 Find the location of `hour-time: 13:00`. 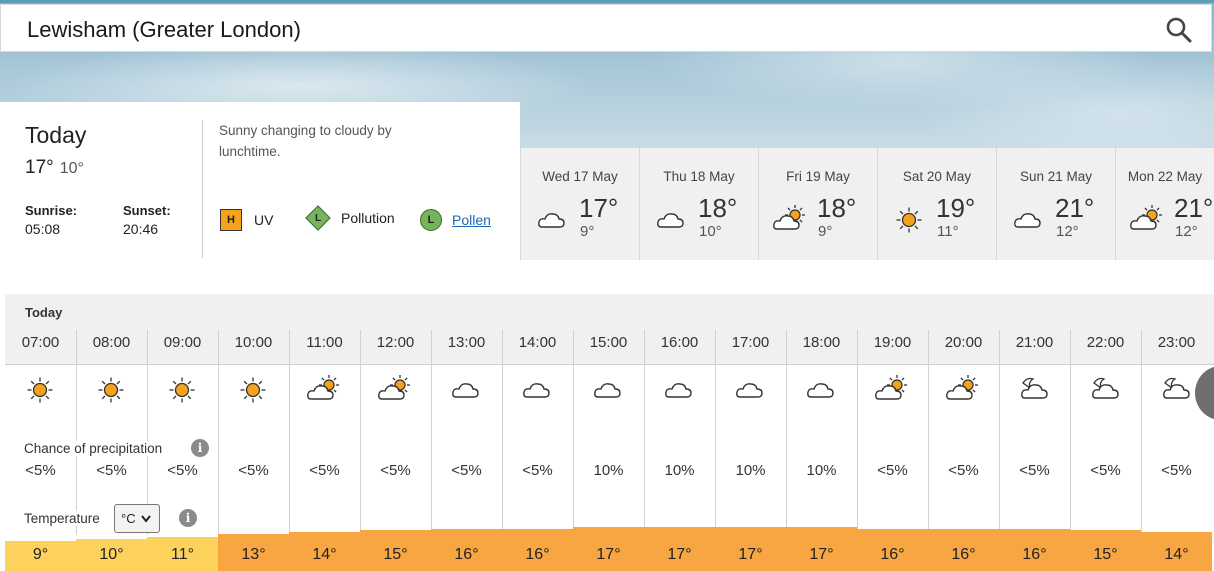

hour-time: 13:00 is located at coordinates (466, 342).